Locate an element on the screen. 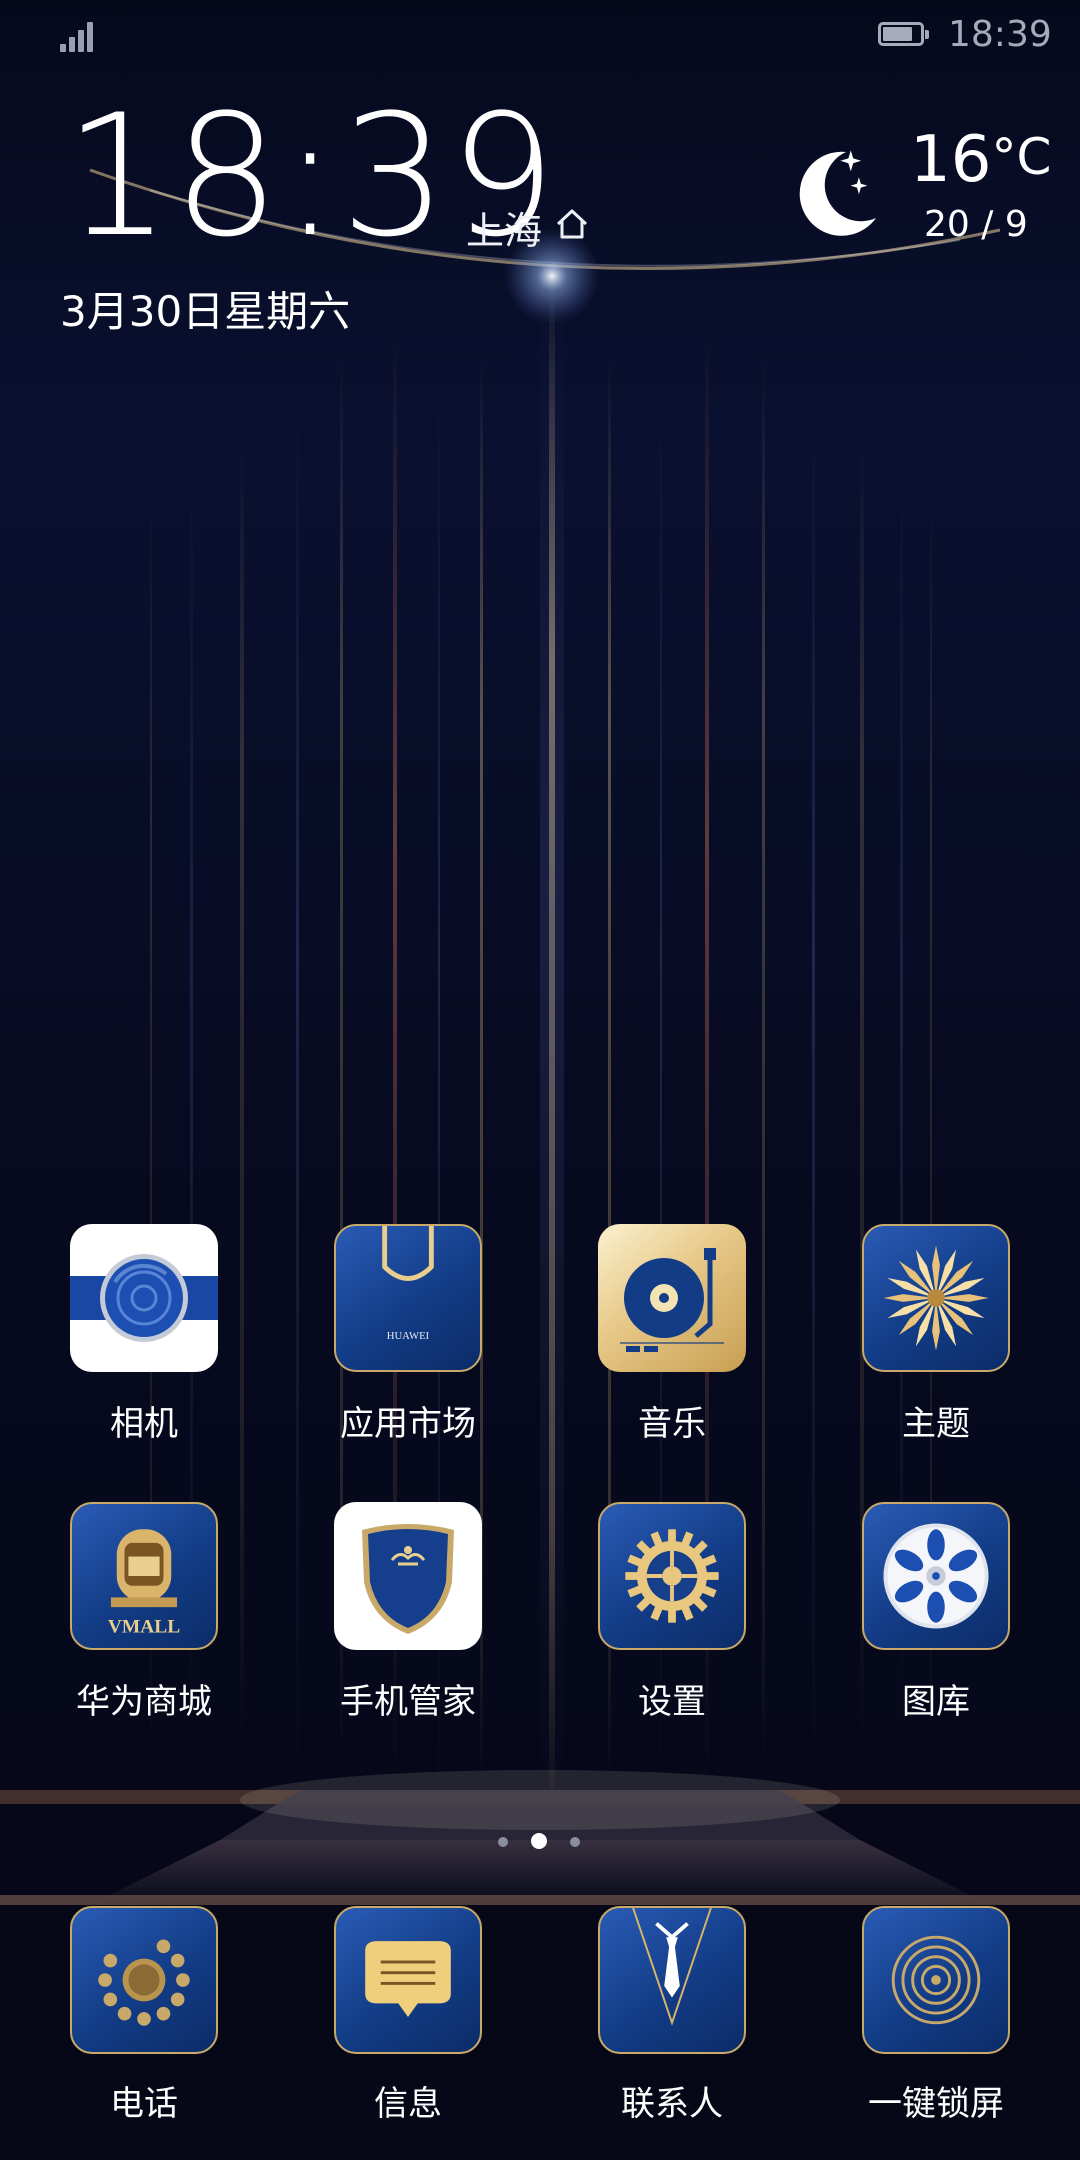  lock-rings-icon is located at coordinates (936, 1980).